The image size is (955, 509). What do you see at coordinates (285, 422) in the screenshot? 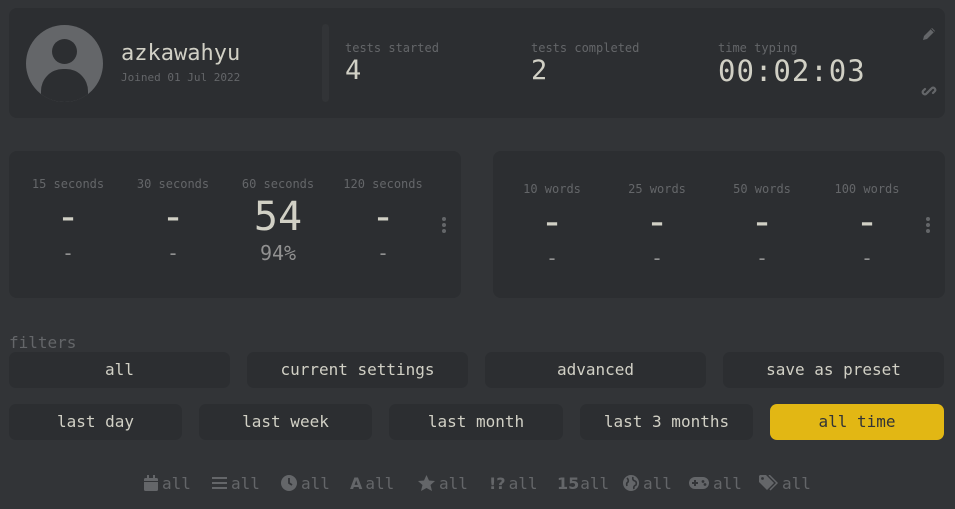
I see `range-last-week-button: last week` at bounding box center [285, 422].